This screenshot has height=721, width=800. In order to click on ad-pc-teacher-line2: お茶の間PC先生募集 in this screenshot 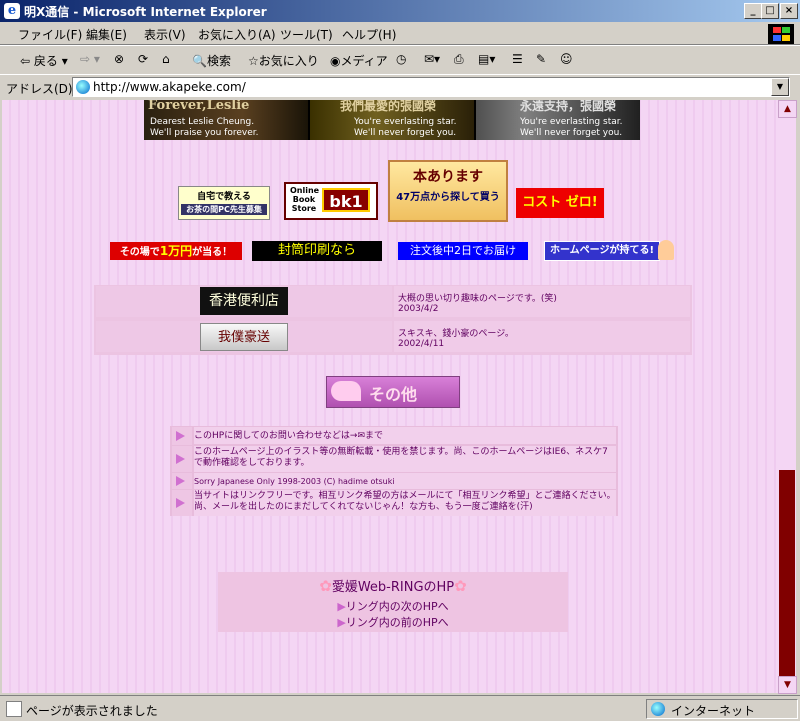, I will do `click(224, 209)`.